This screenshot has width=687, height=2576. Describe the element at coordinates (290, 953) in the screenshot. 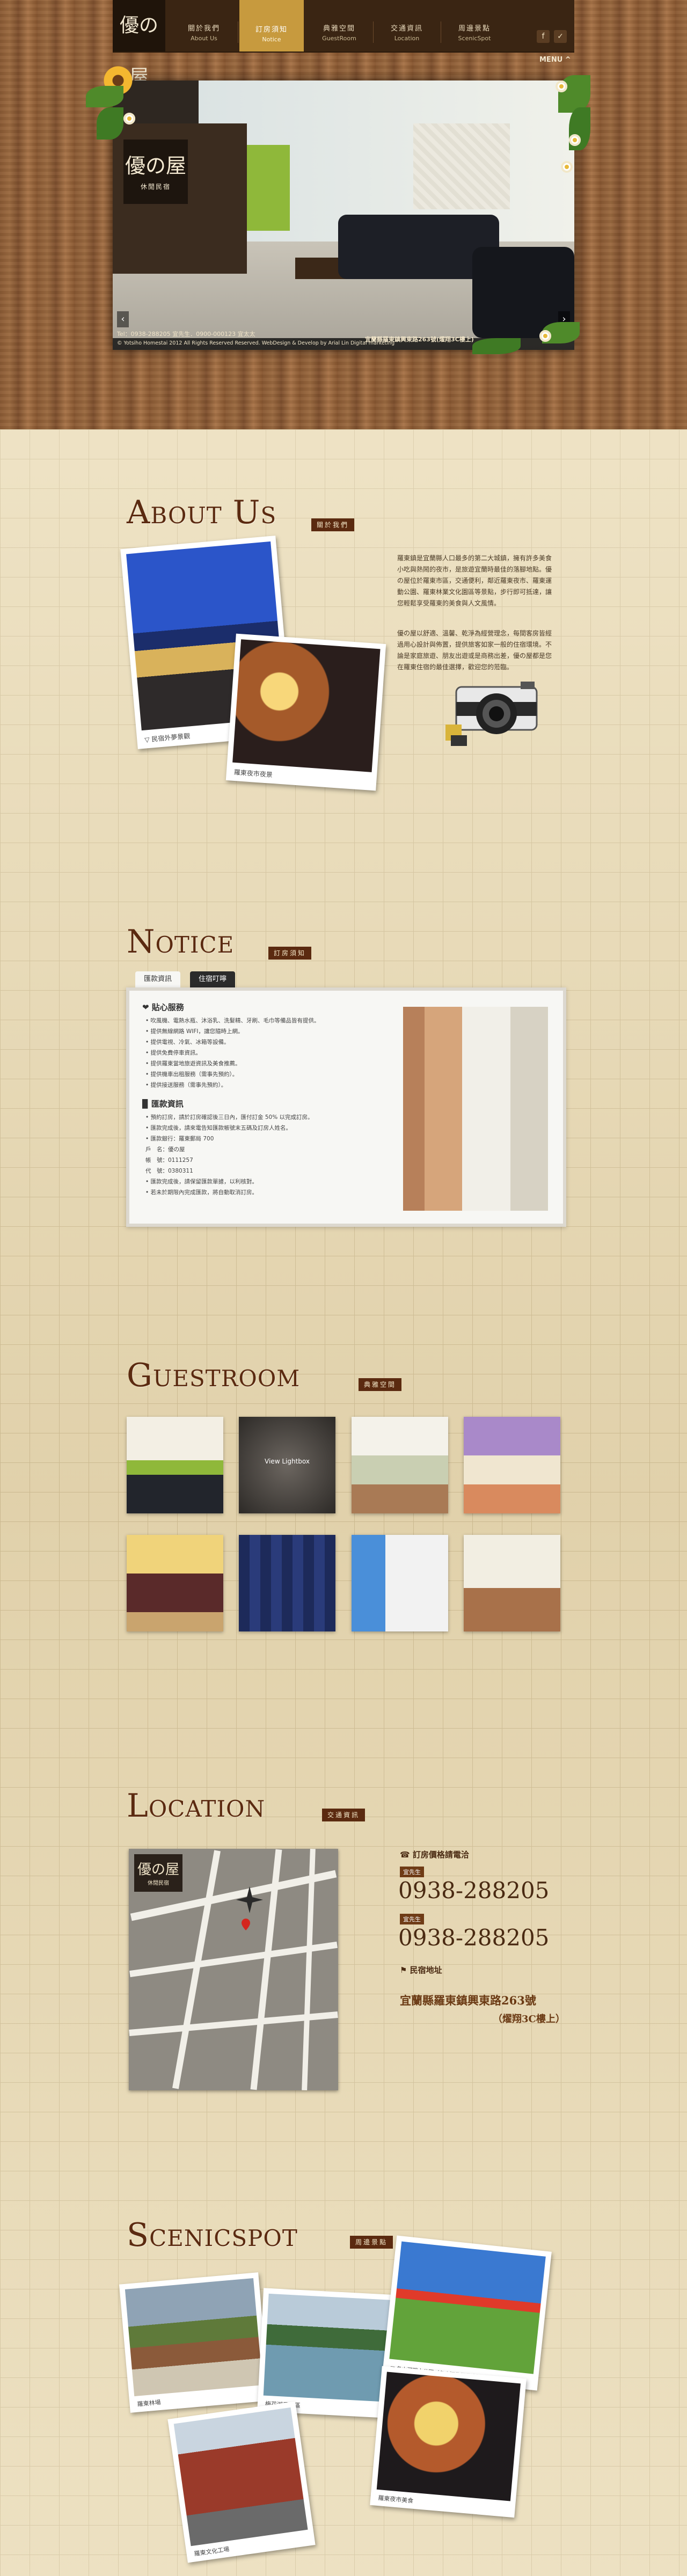

I see `notice-tag: 訂房須知` at that location.